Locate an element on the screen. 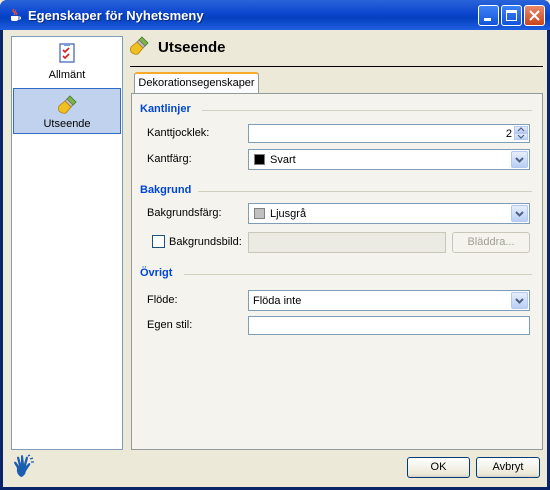  page-title: Utseende is located at coordinates (192, 47).